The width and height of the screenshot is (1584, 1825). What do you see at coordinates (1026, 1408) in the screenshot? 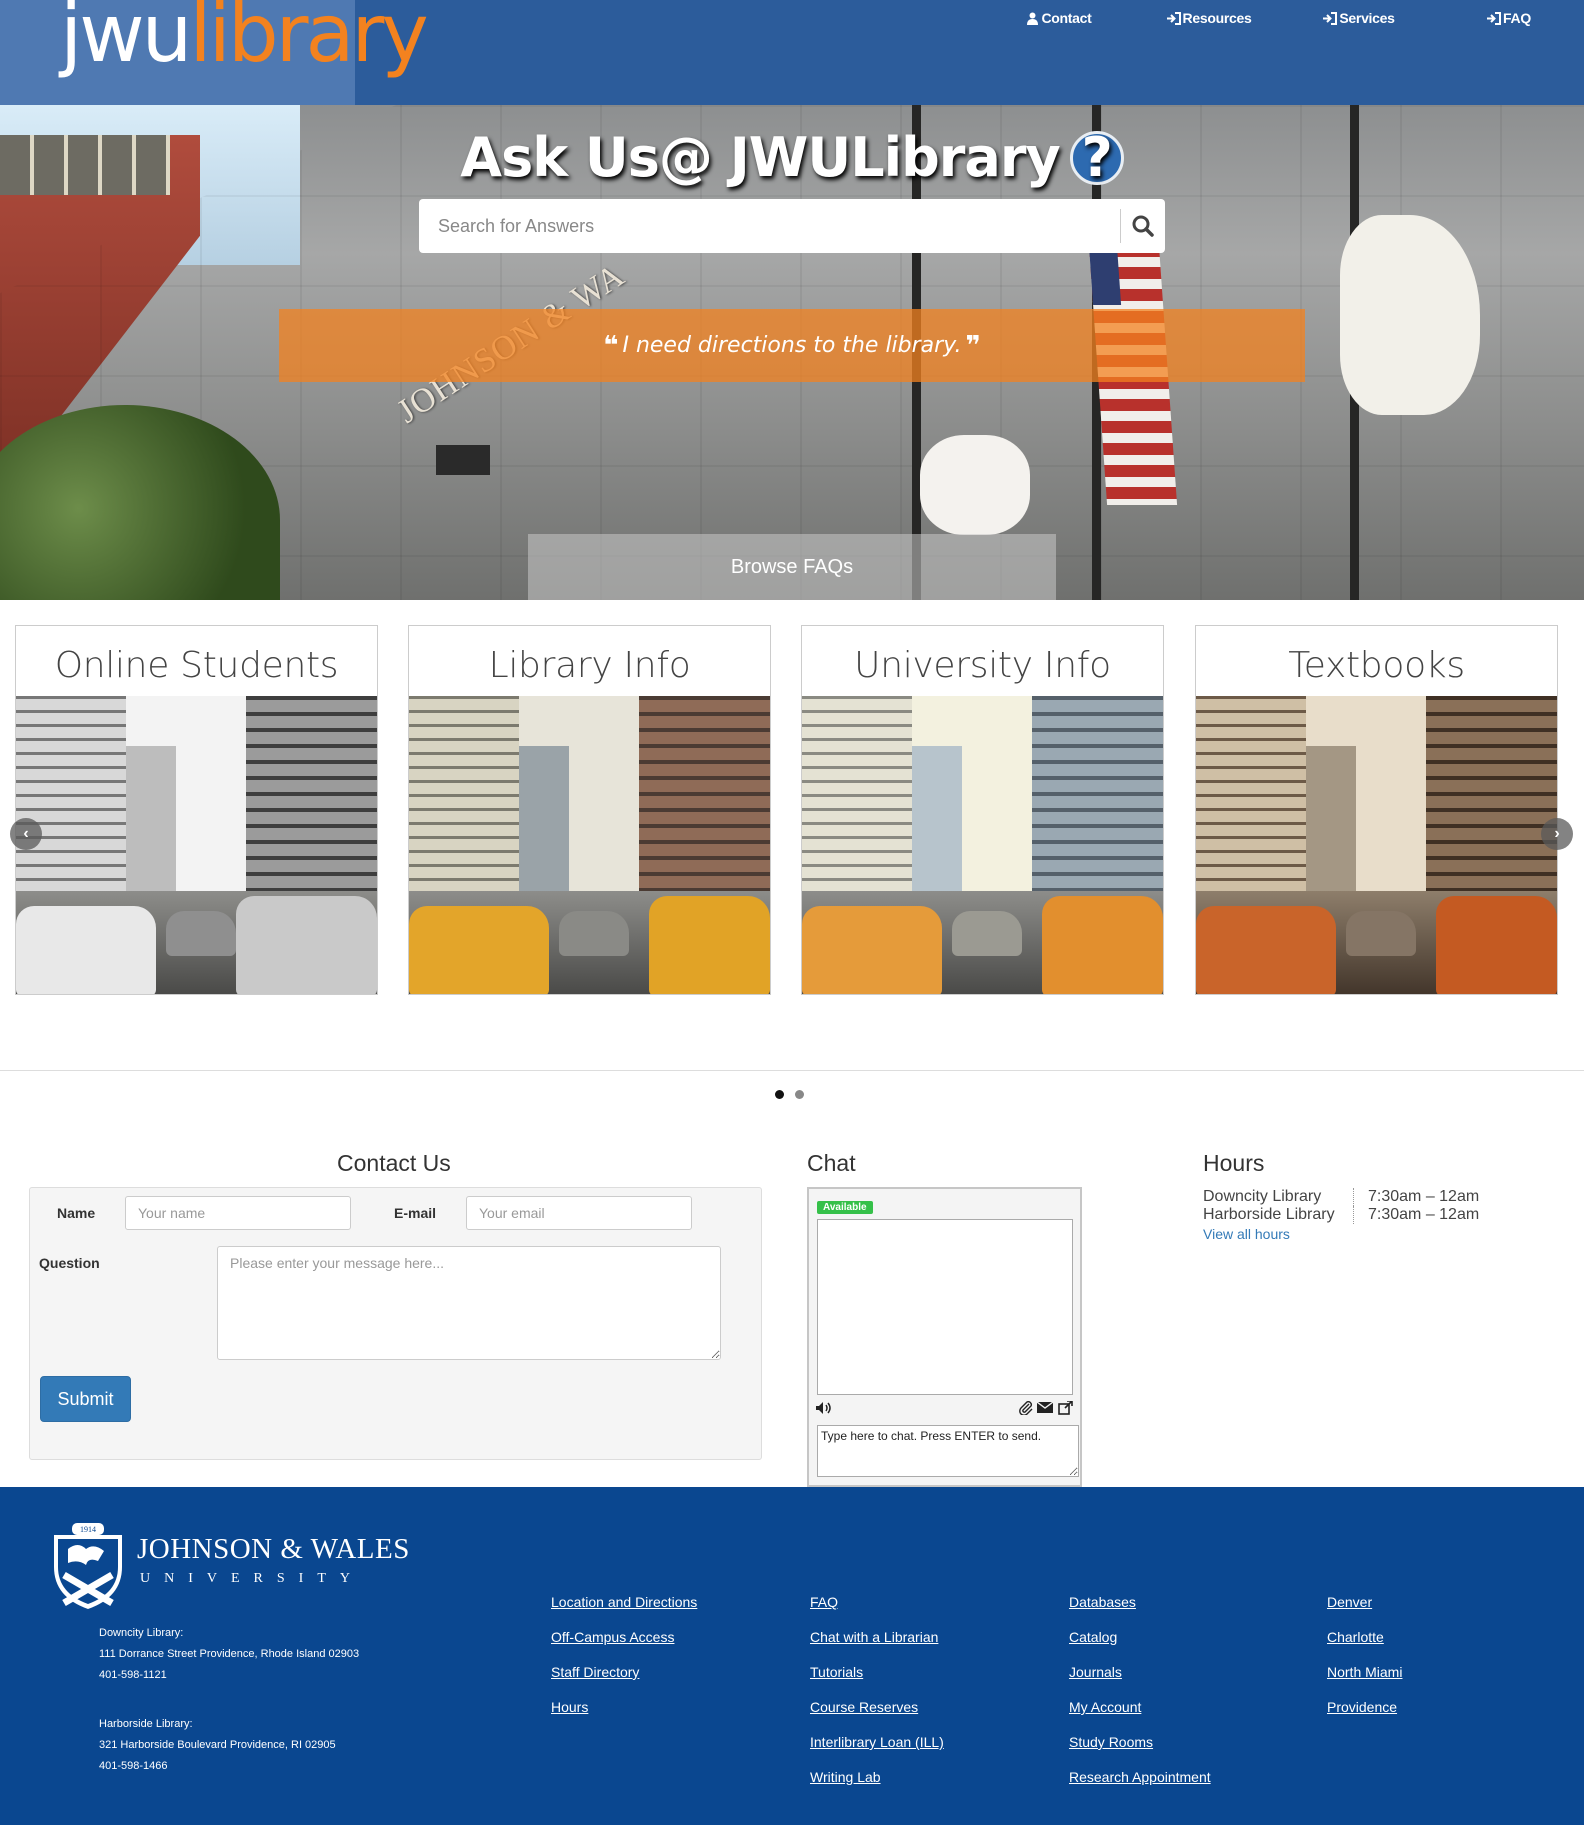
I see `paperclip-icon` at bounding box center [1026, 1408].